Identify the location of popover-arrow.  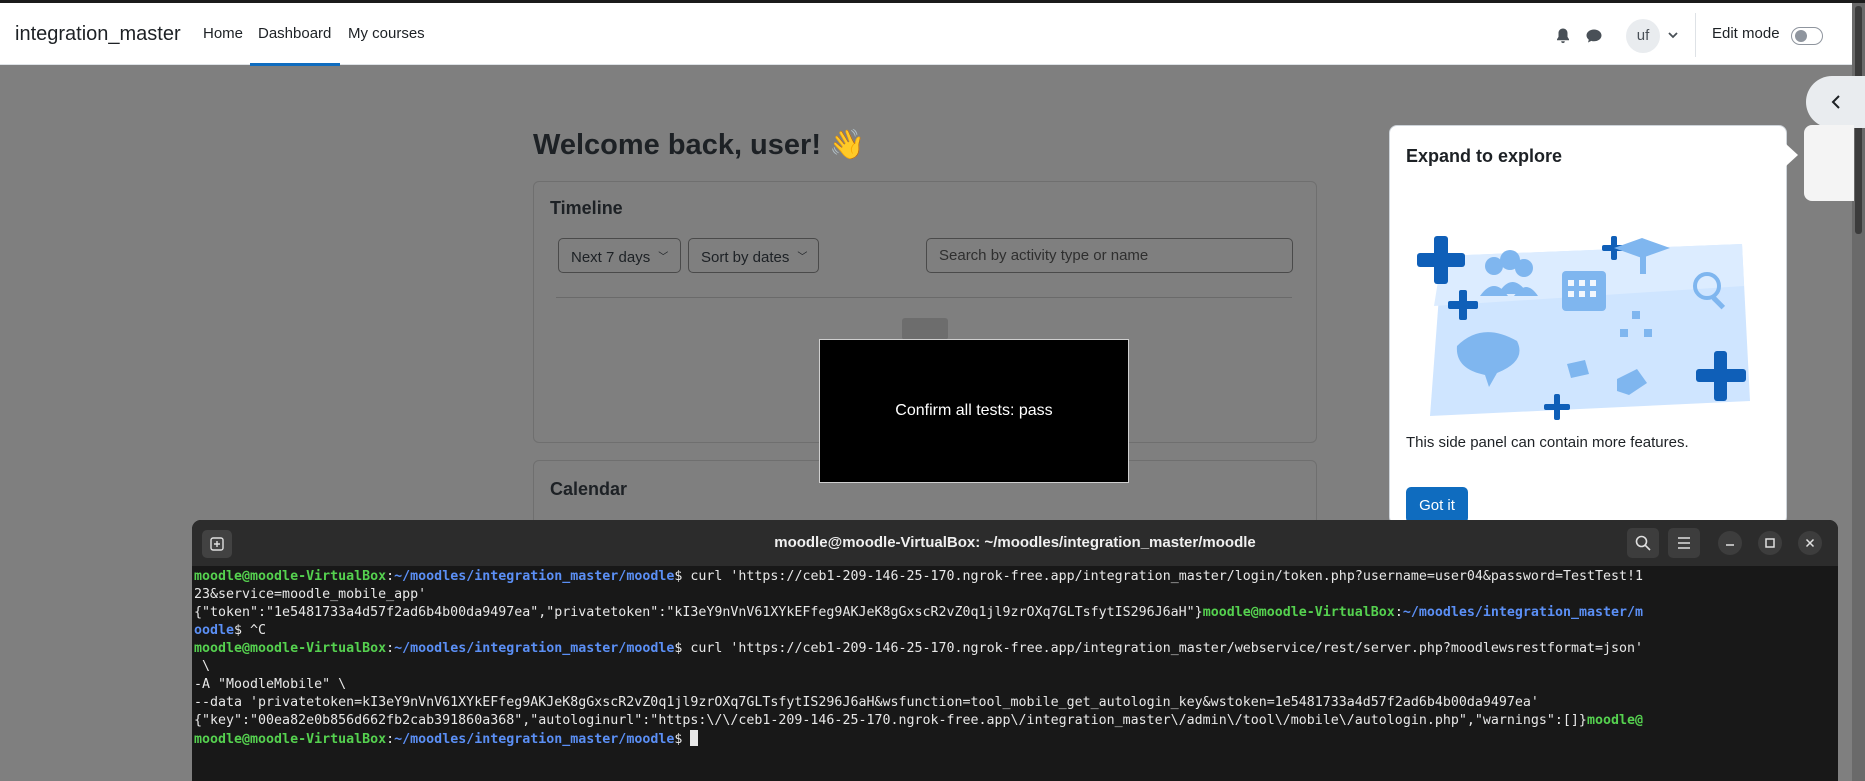
(1792, 155).